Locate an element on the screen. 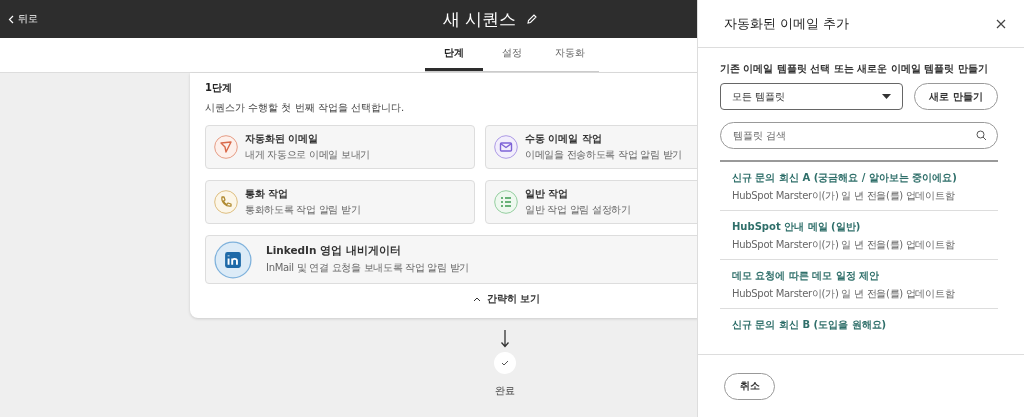  action-option: 수동 이메일 작업 이메일을 전송하도록 작업 알림 받기 is located at coordinates (591, 147).